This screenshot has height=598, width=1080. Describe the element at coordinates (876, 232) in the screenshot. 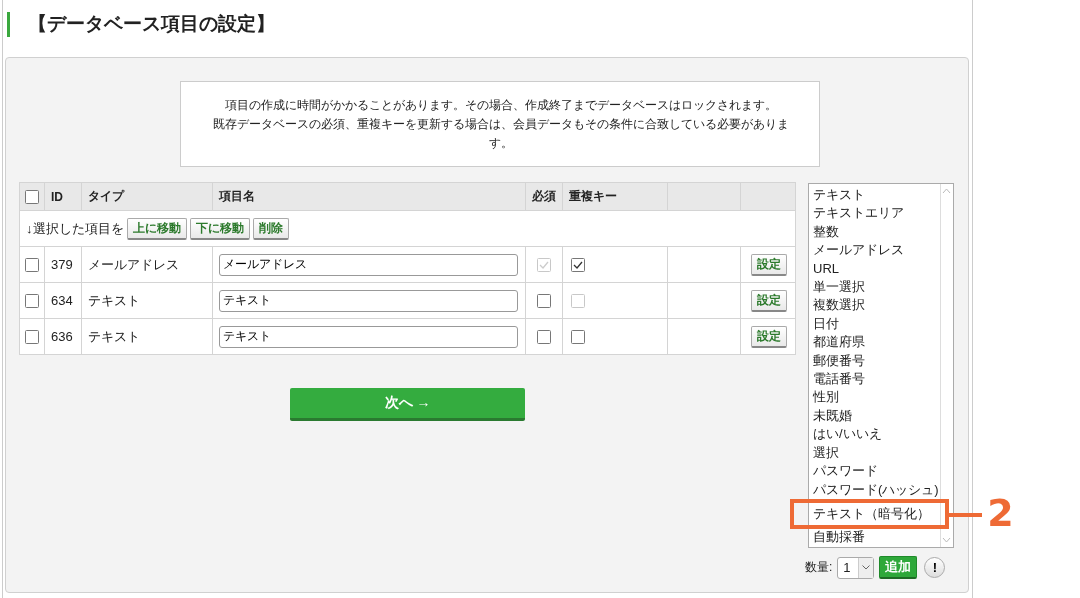

I see `list-item: 整数` at that location.